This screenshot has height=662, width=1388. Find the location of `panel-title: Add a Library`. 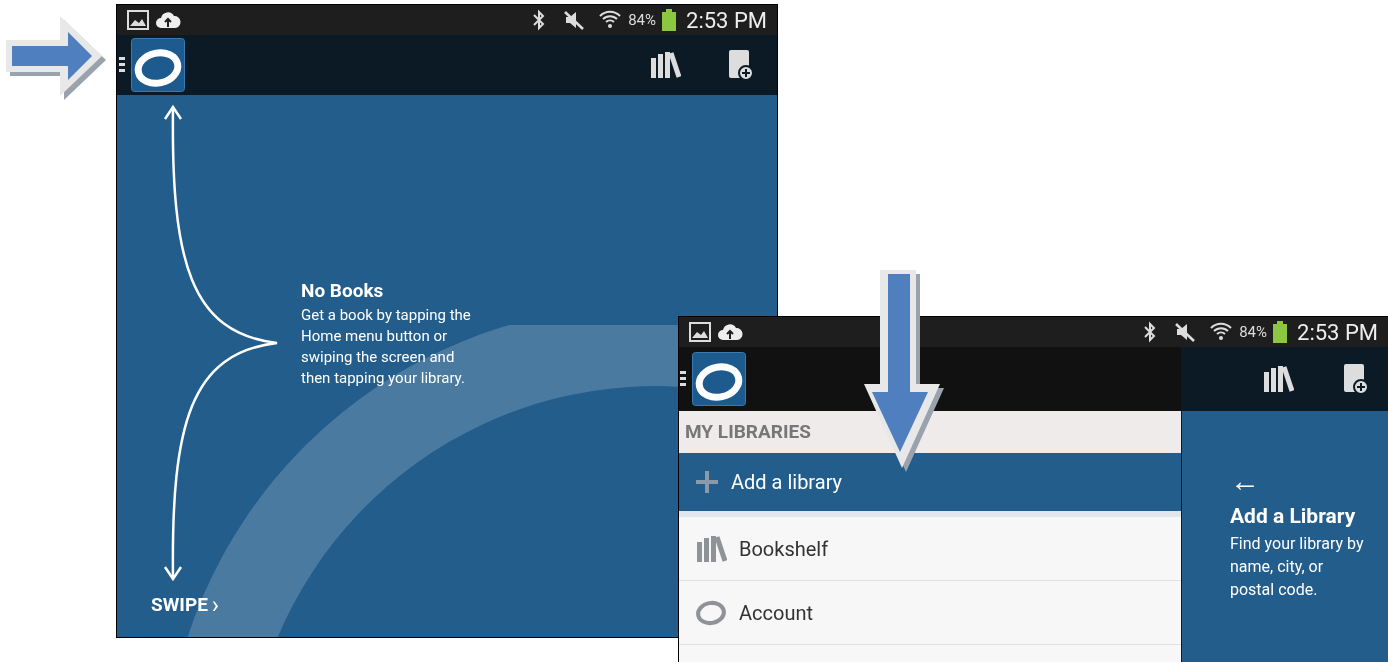

panel-title: Add a Library is located at coordinates (1293, 516).